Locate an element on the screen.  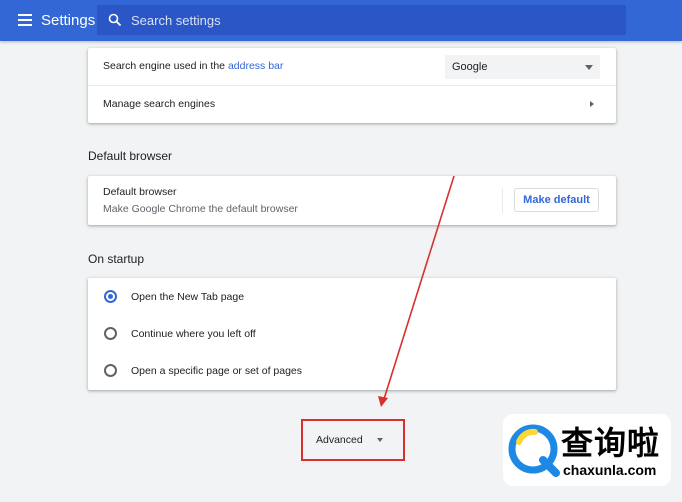
watermark-logo-icon is located at coordinates (534, 450).